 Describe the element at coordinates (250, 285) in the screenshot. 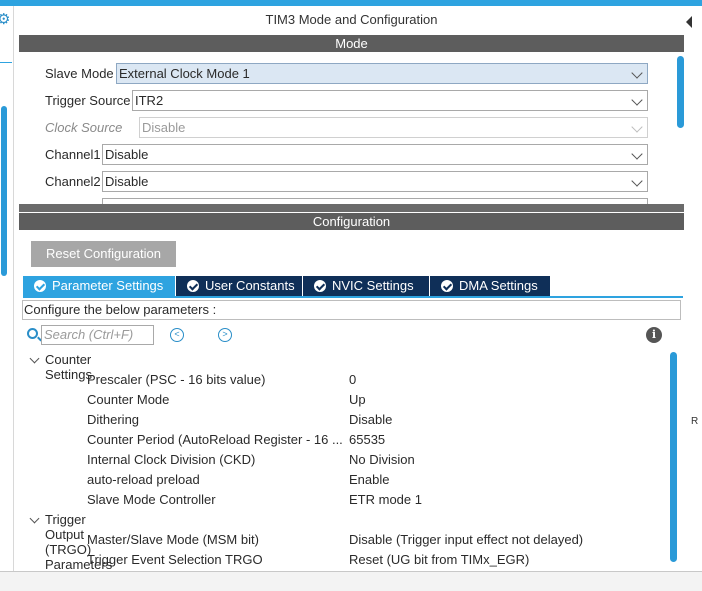

I see `tab-label: User Constants` at that location.